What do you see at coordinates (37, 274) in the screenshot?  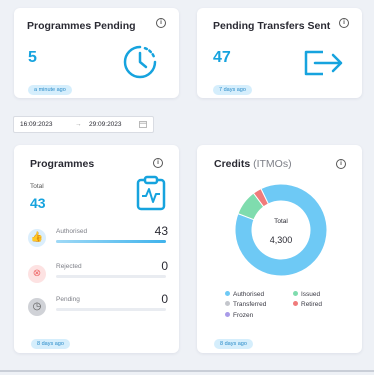 I see `cancel-circle-icon: ⊗` at bounding box center [37, 274].